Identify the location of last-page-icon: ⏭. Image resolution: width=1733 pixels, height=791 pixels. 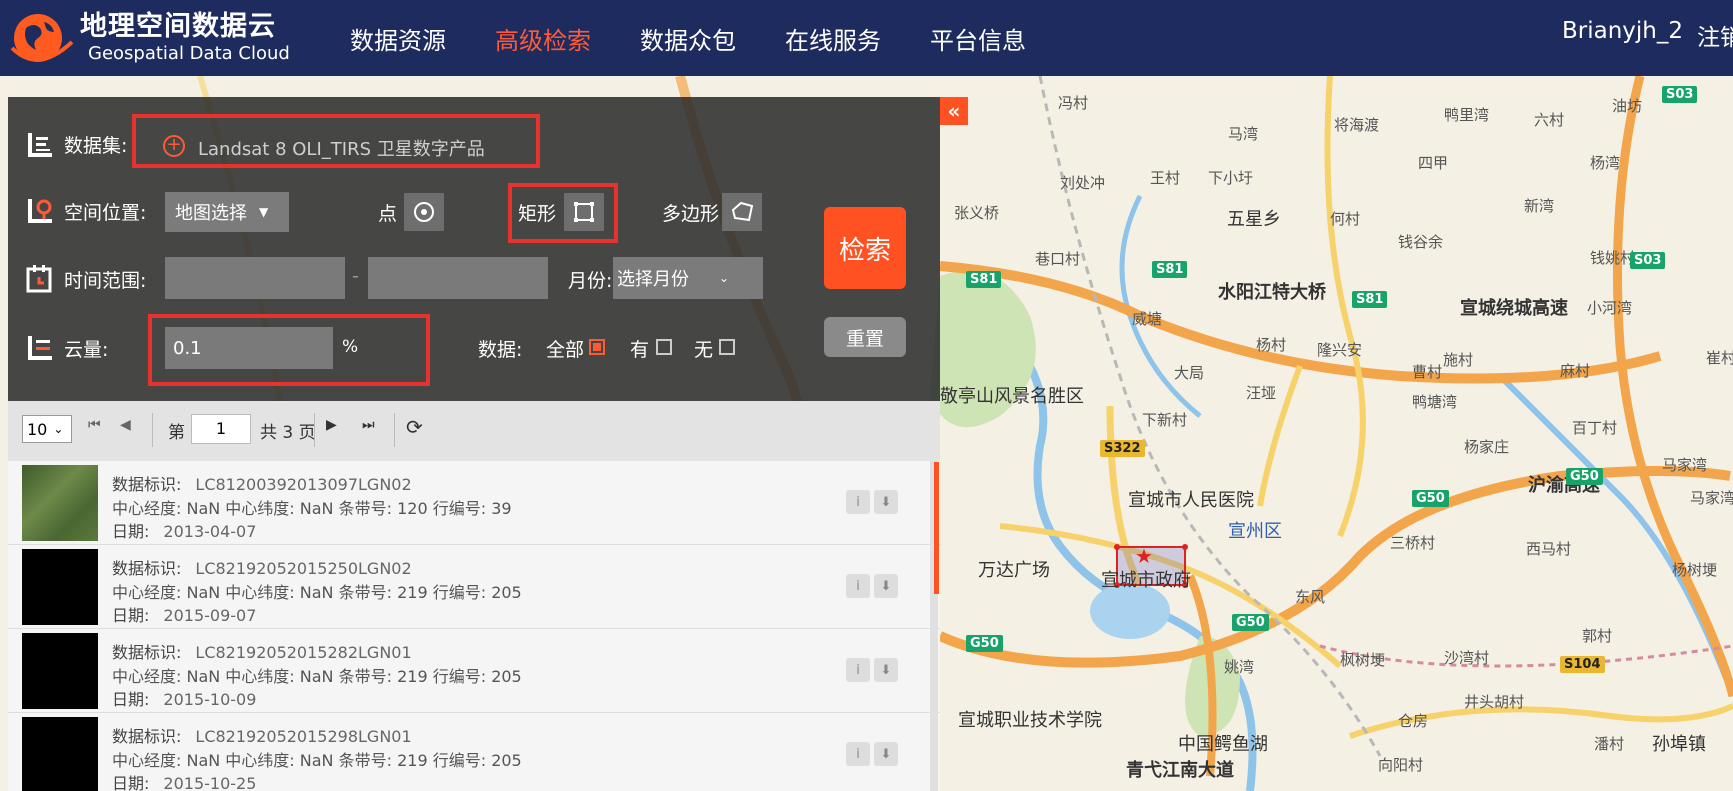
(368, 425).